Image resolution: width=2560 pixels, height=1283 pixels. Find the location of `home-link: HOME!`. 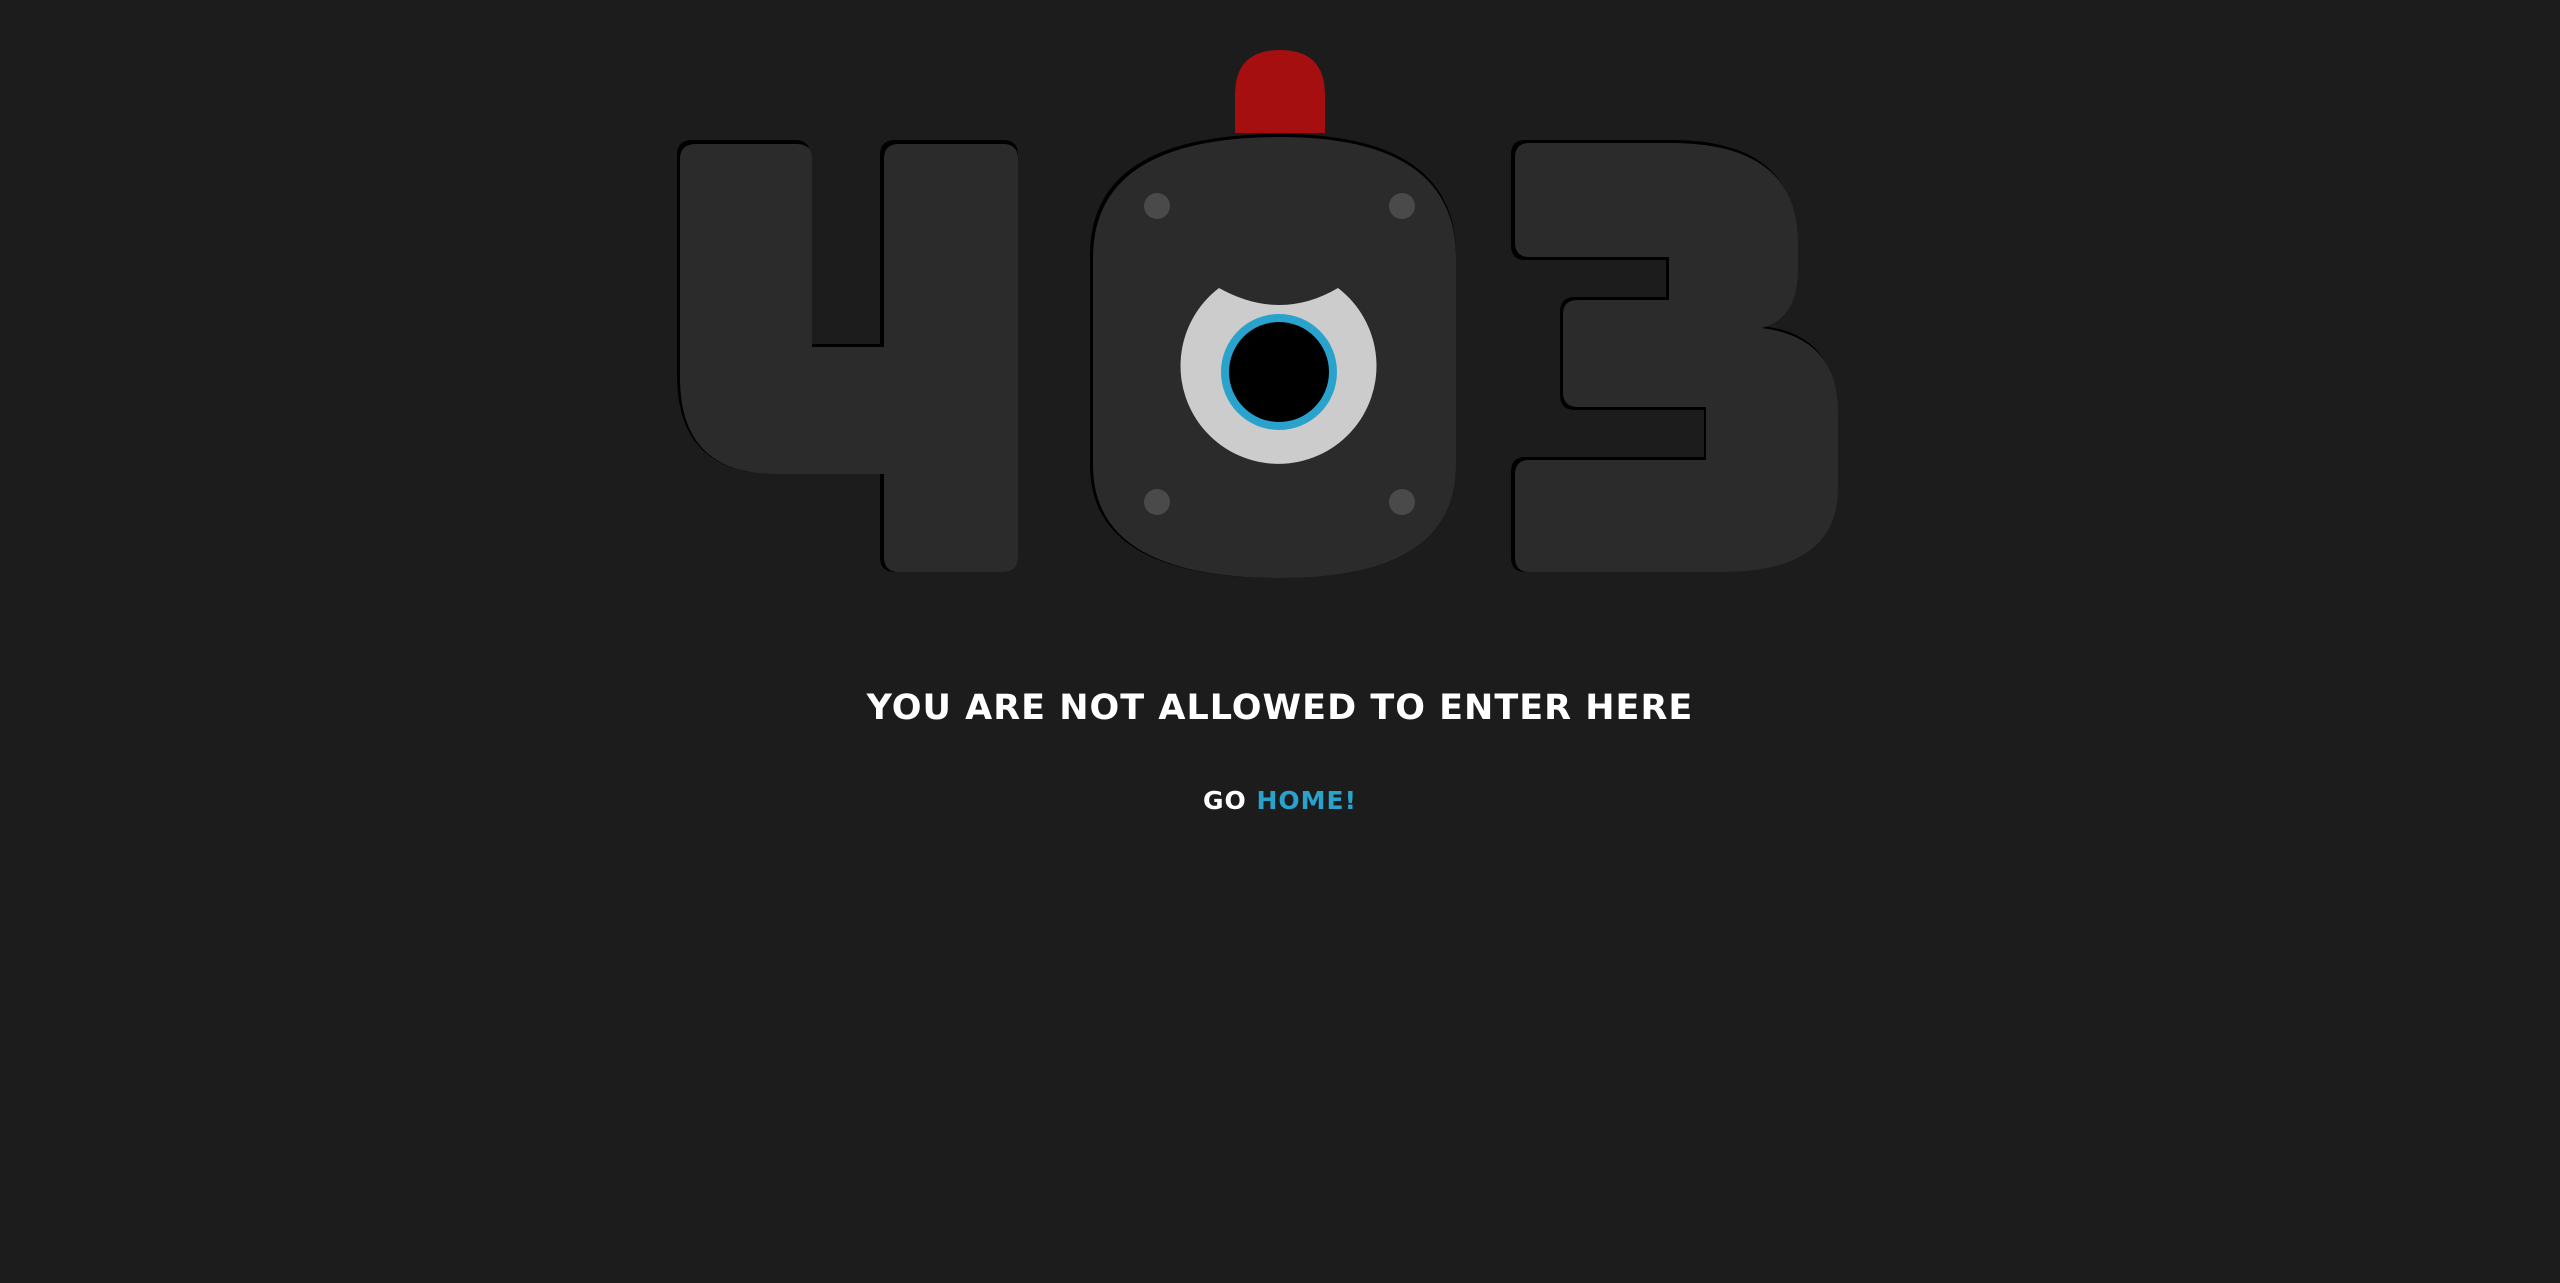

home-link: HOME! is located at coordinates (1306, 800).